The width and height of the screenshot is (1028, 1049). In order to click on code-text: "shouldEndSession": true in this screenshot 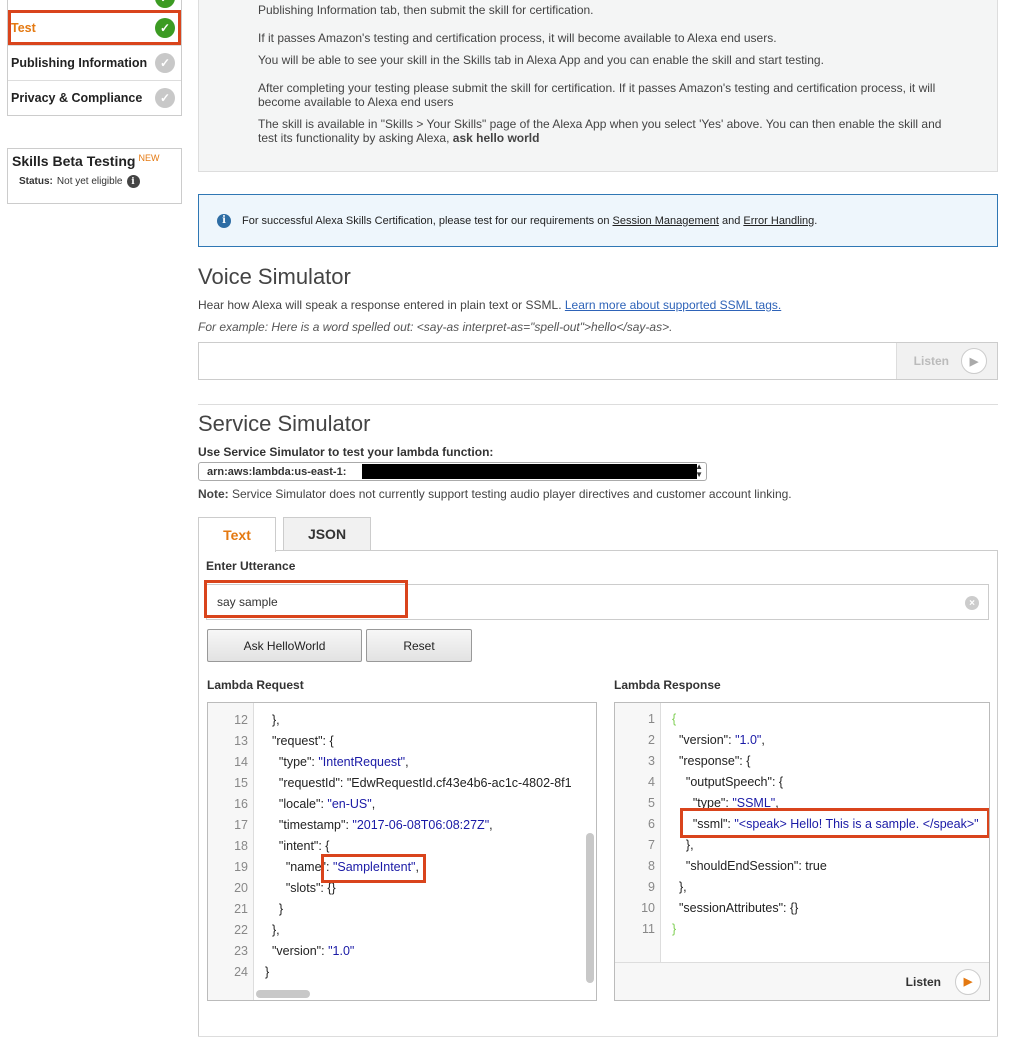, I will do `click(756, 865)`.